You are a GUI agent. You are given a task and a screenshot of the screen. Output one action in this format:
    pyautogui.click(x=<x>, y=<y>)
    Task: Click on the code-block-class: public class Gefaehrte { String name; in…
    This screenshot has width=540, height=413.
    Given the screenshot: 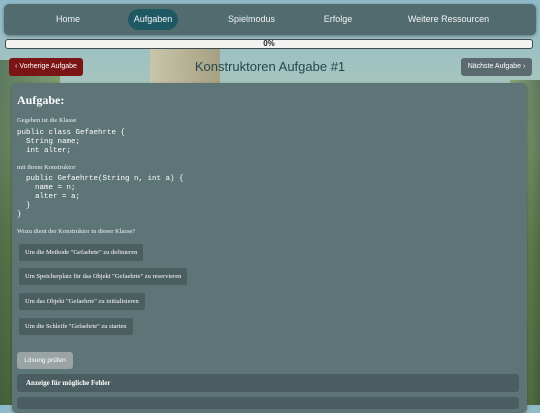 What is the action you would take?
    pyautogui.click(x=71, y=142)
    